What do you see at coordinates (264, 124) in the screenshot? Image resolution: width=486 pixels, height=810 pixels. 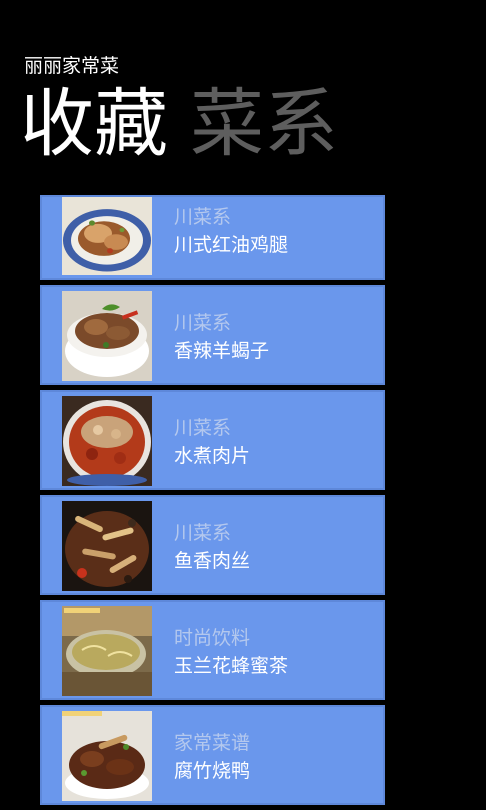 I see `pivot-tab-cuisines: 菜系` at bounding box center [264, 124].